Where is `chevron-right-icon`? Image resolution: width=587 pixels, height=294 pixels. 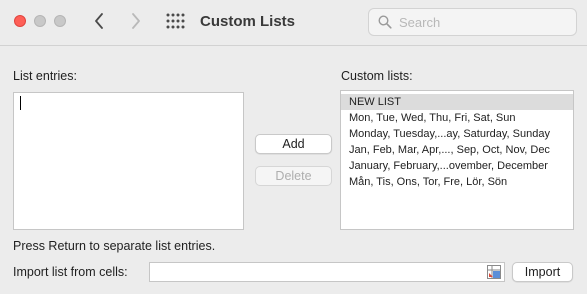
chevron-right-icon is located at coordinates (136, 21).